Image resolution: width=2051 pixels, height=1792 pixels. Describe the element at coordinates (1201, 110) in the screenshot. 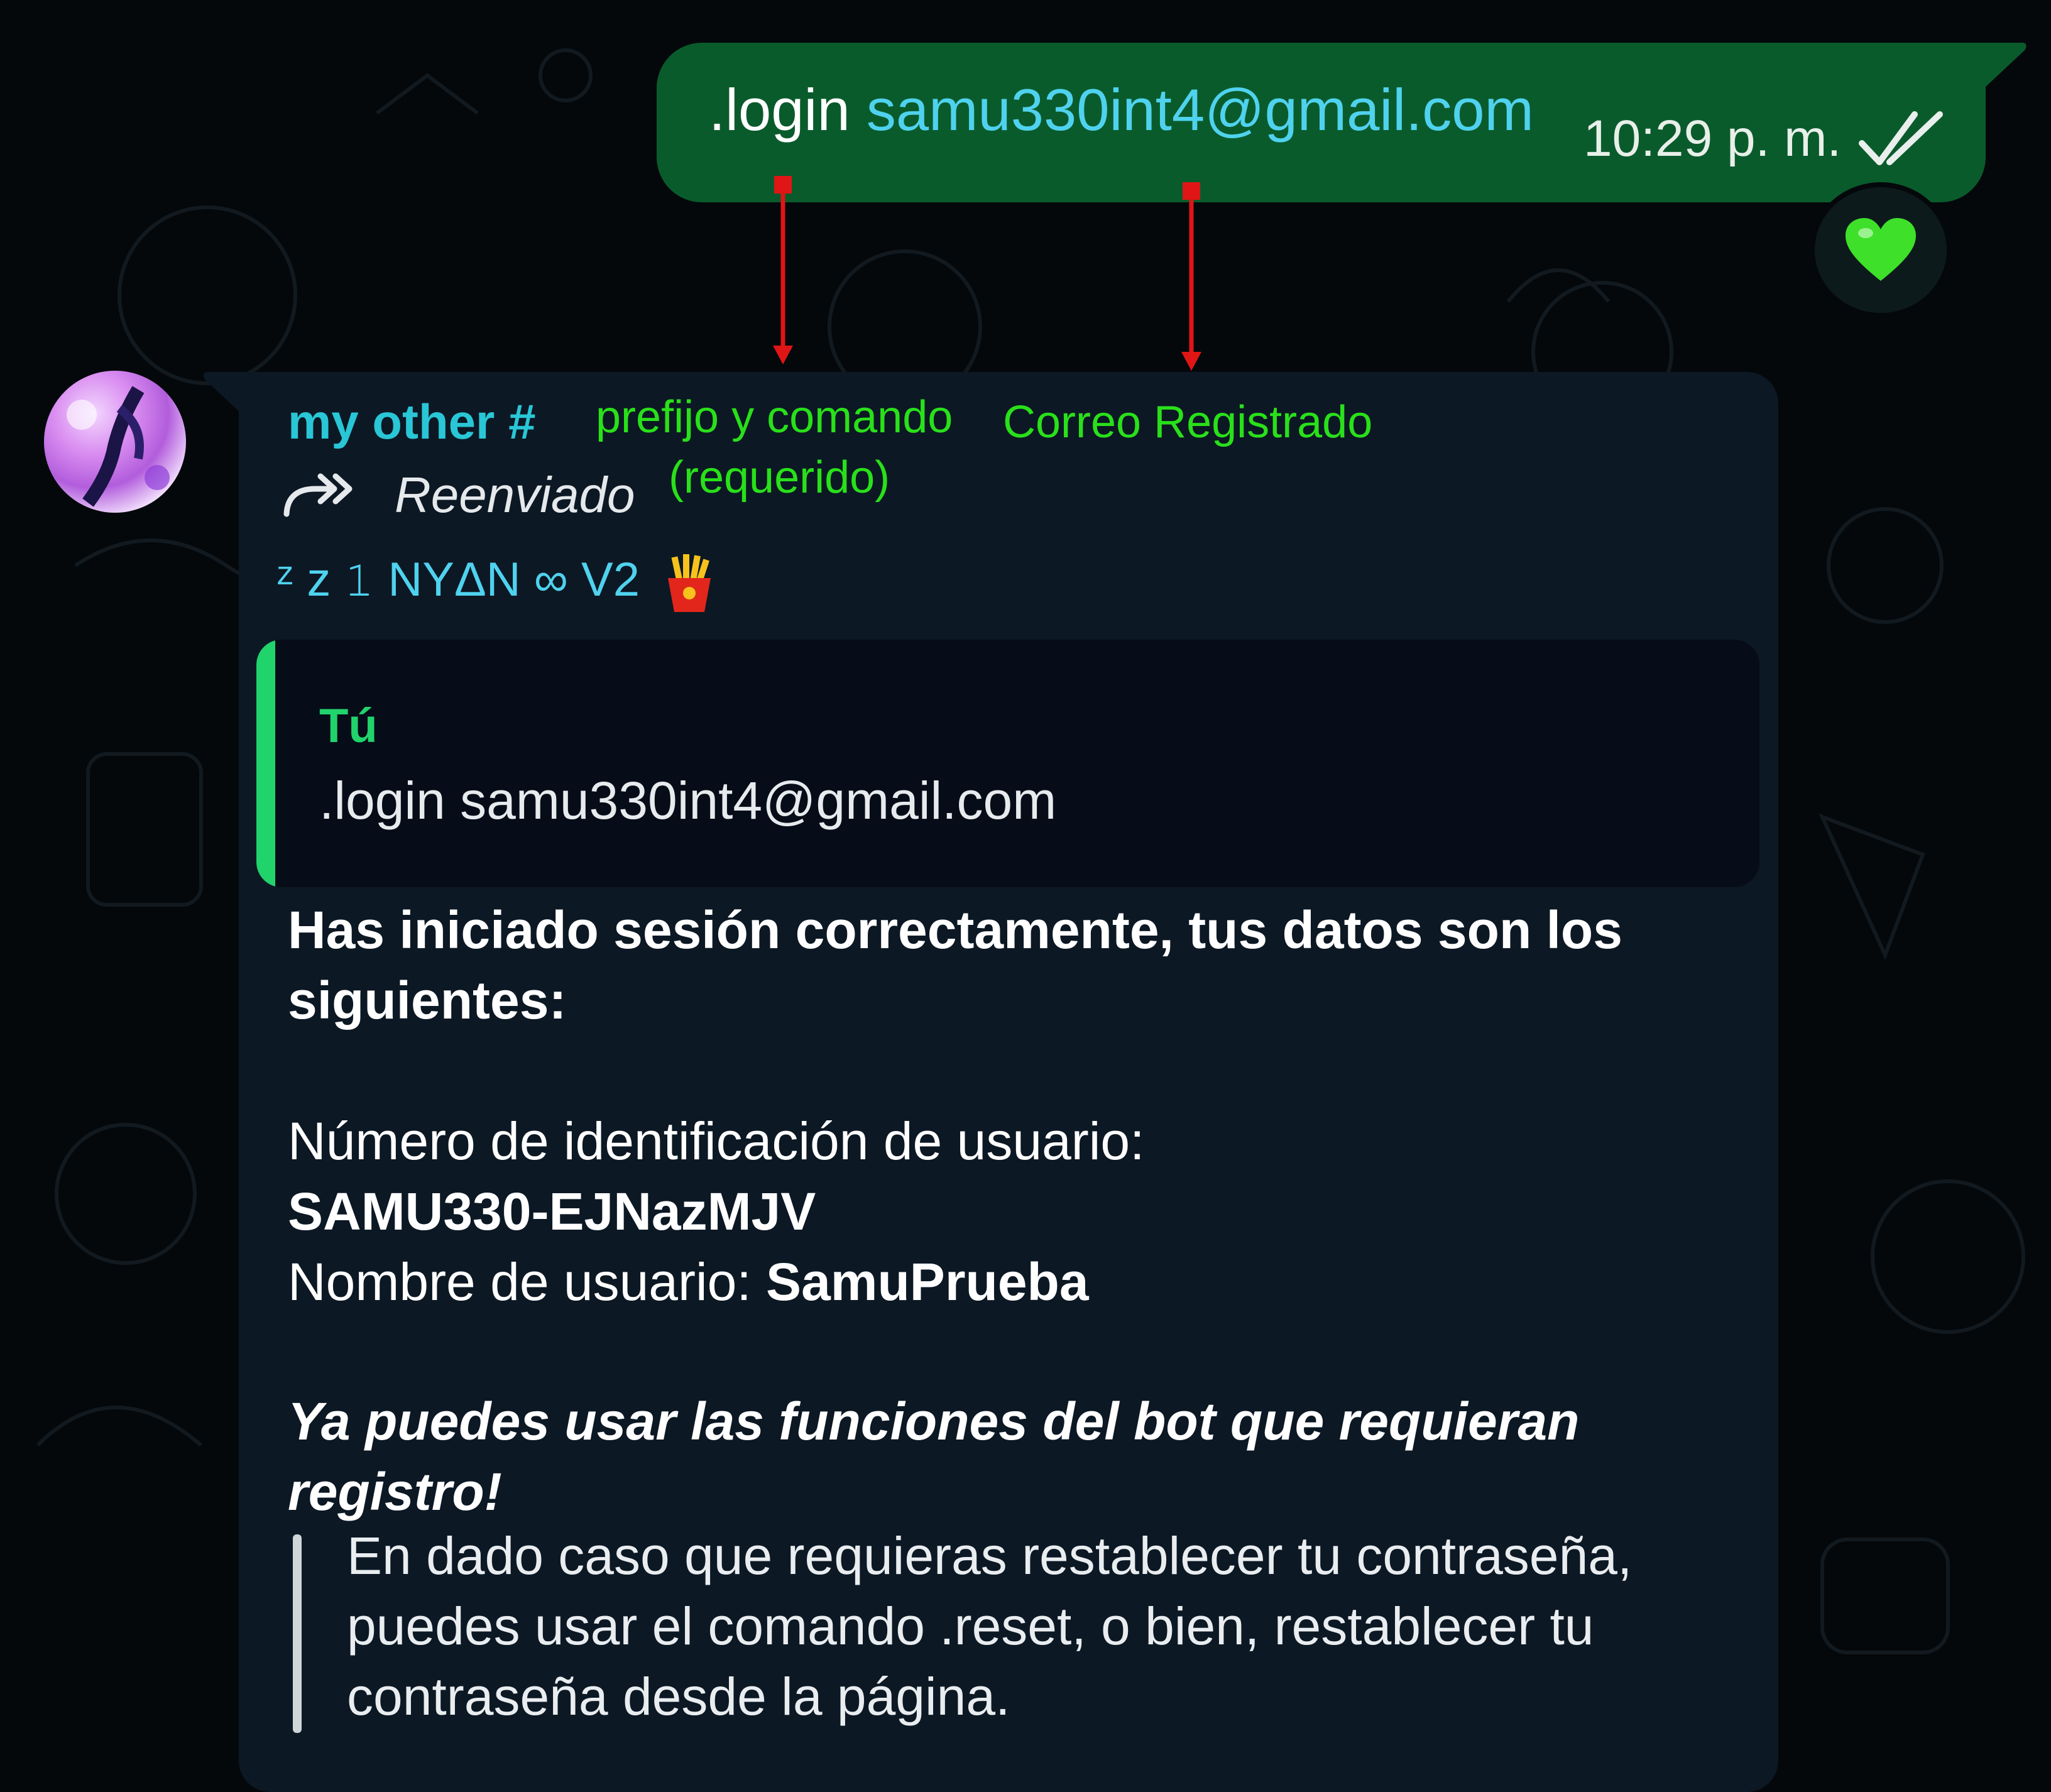

I see `email-link: samu330int4@gmail.com` at that location.